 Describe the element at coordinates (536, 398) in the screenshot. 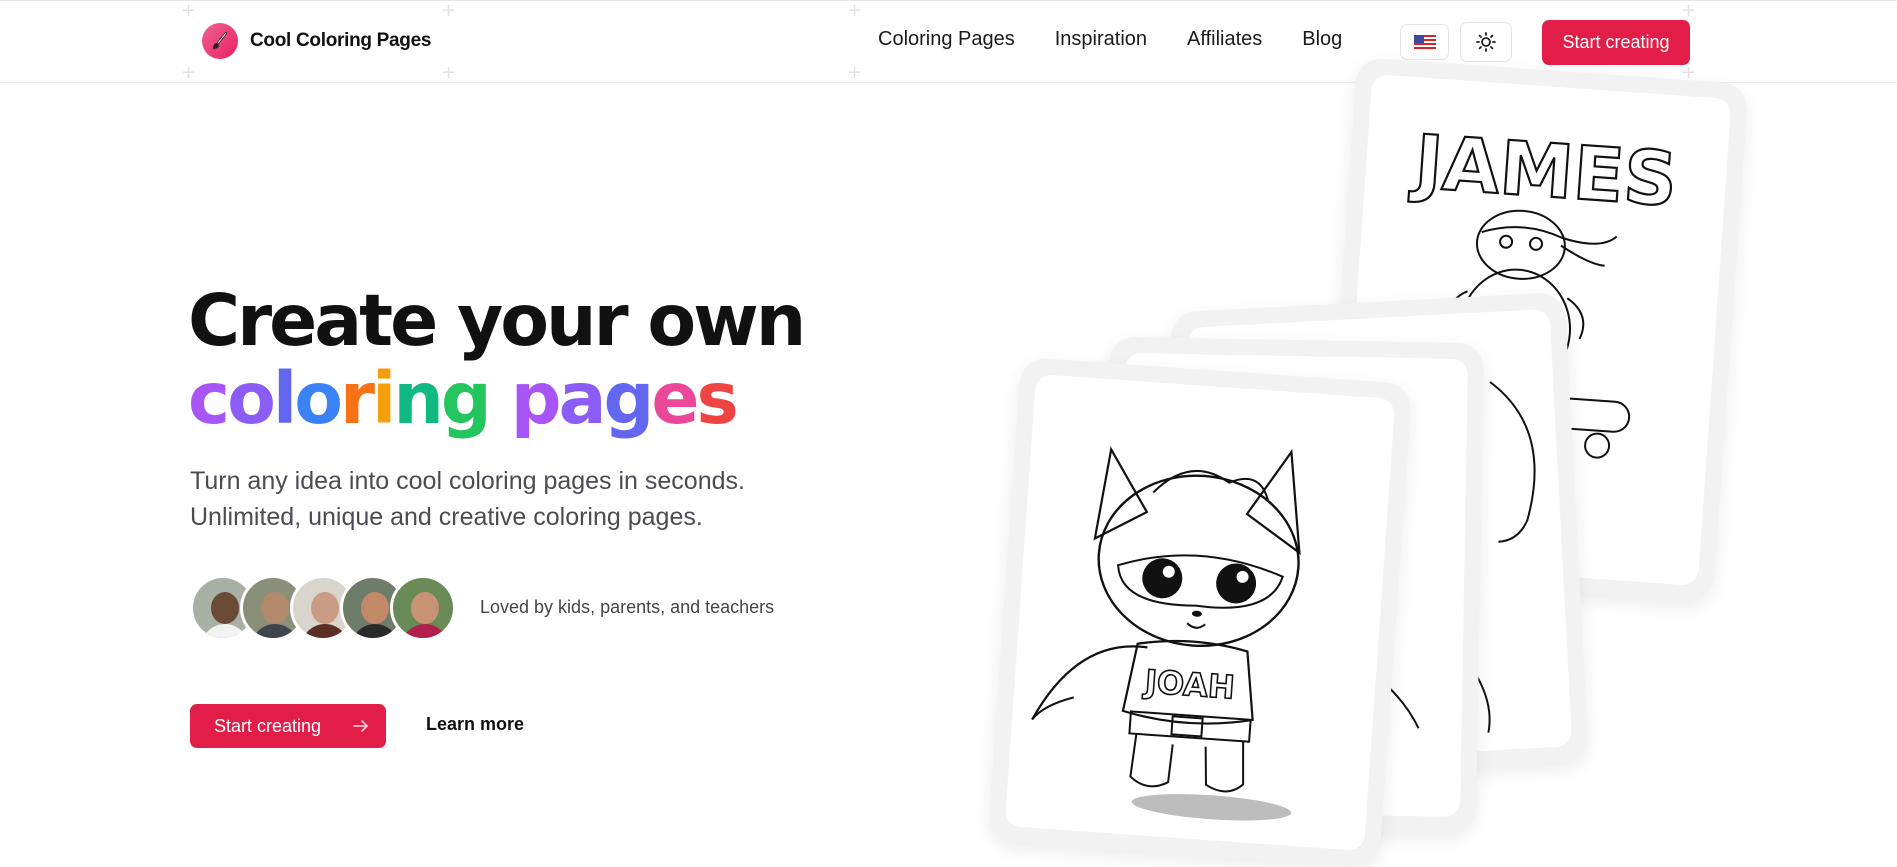

I see `pages-letter: p` at that location.